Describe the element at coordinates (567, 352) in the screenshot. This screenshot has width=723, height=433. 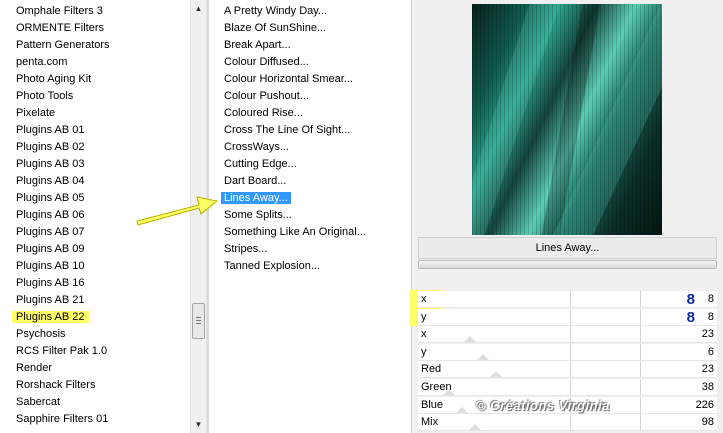
I see `param-row: y6` at that location.